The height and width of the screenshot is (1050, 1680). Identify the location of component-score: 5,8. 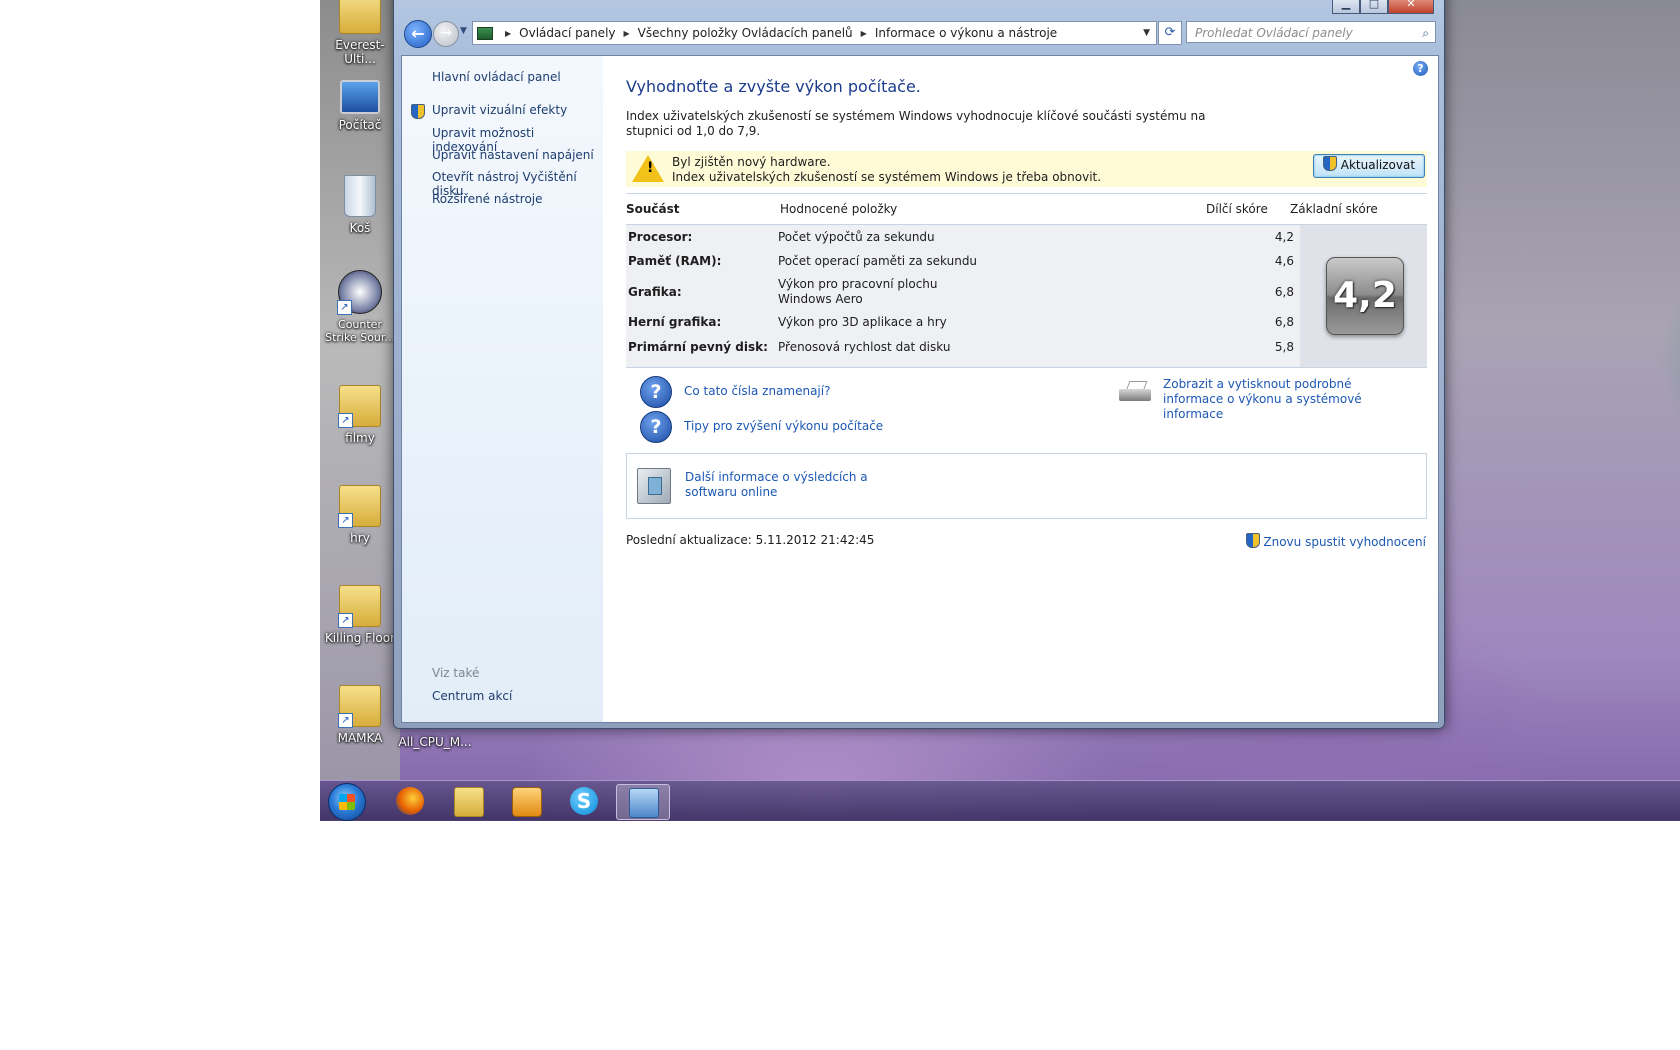
(1284, 347).